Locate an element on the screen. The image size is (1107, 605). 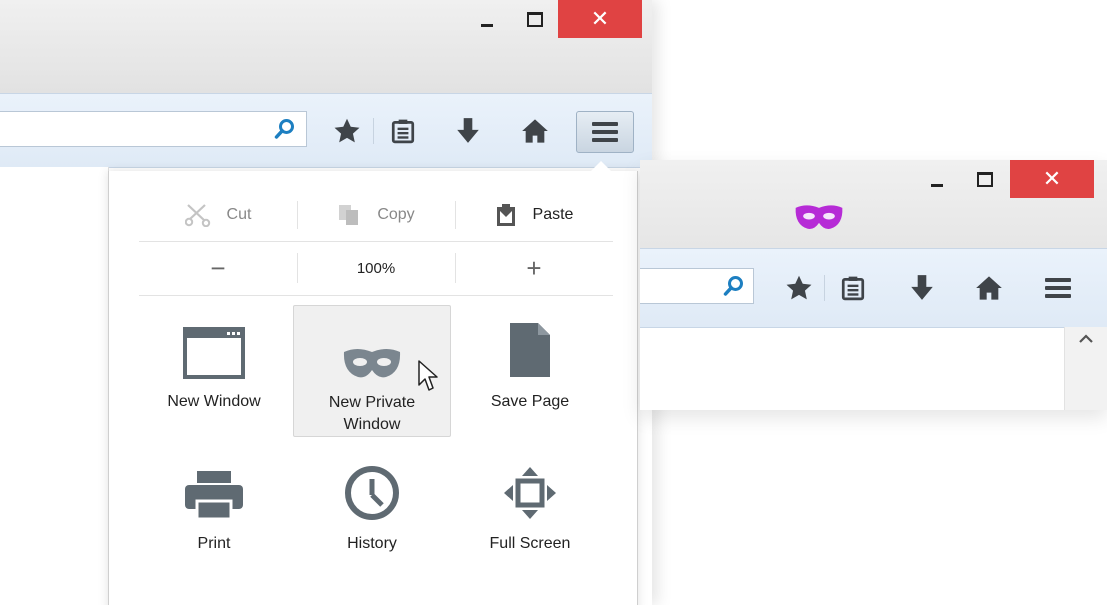
main-navigation-toolbar is located at coordinates (326, 130).